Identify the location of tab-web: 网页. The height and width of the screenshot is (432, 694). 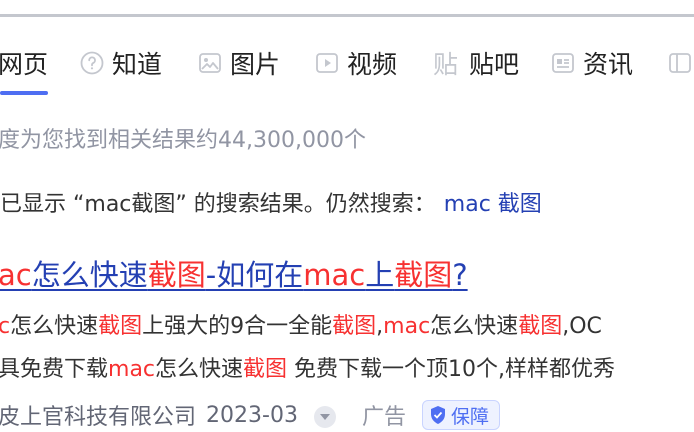
(24, 63).